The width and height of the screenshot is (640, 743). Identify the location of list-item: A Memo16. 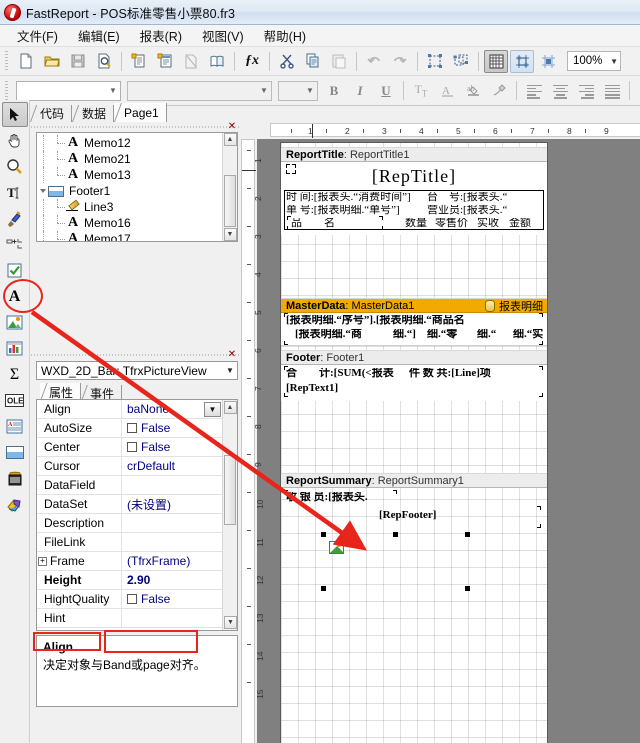
(129, 223).